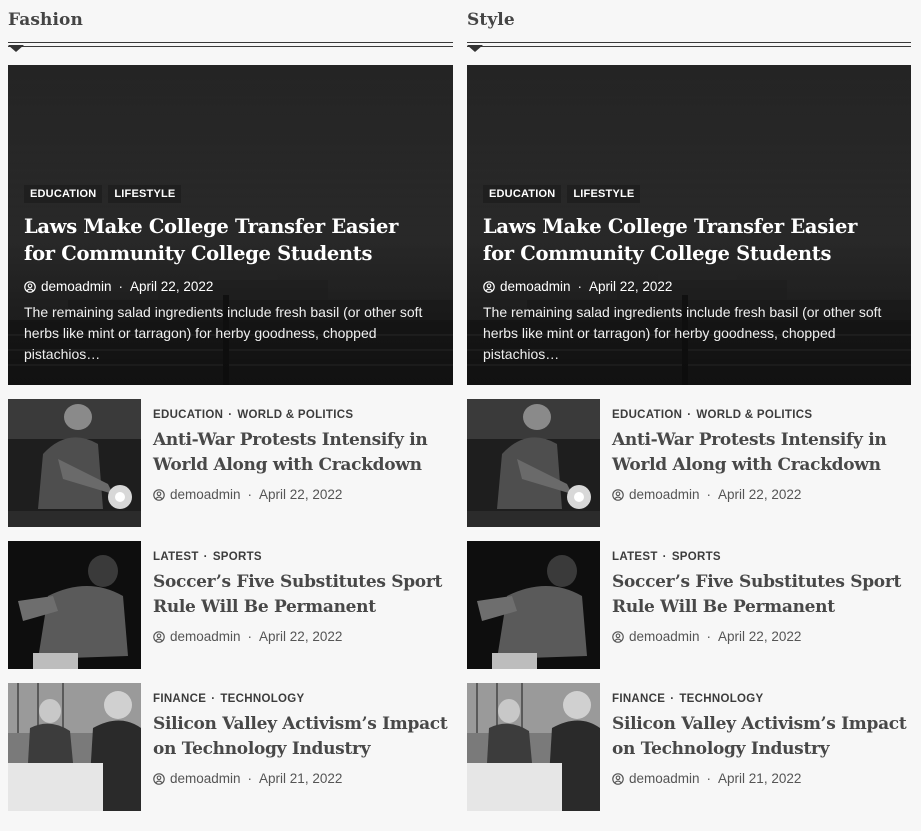 The width and height of the screenshot is (921, 831). I want to click on section-header: Fashion, so click(230, 26).